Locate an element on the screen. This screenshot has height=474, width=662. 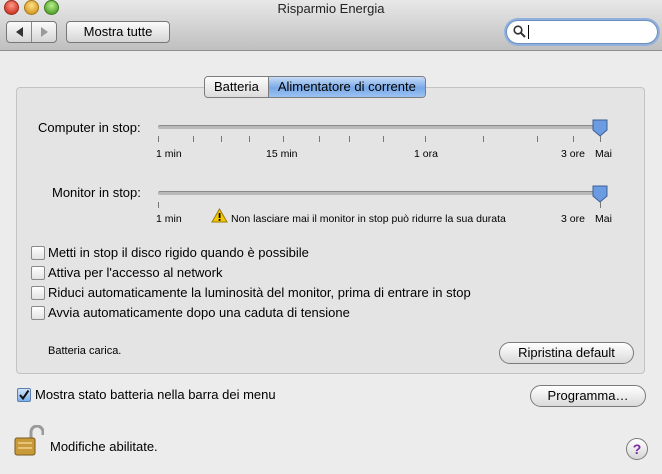
wake-network-label: Attiva per l'accesso al network is located at coordinates (135, 272).